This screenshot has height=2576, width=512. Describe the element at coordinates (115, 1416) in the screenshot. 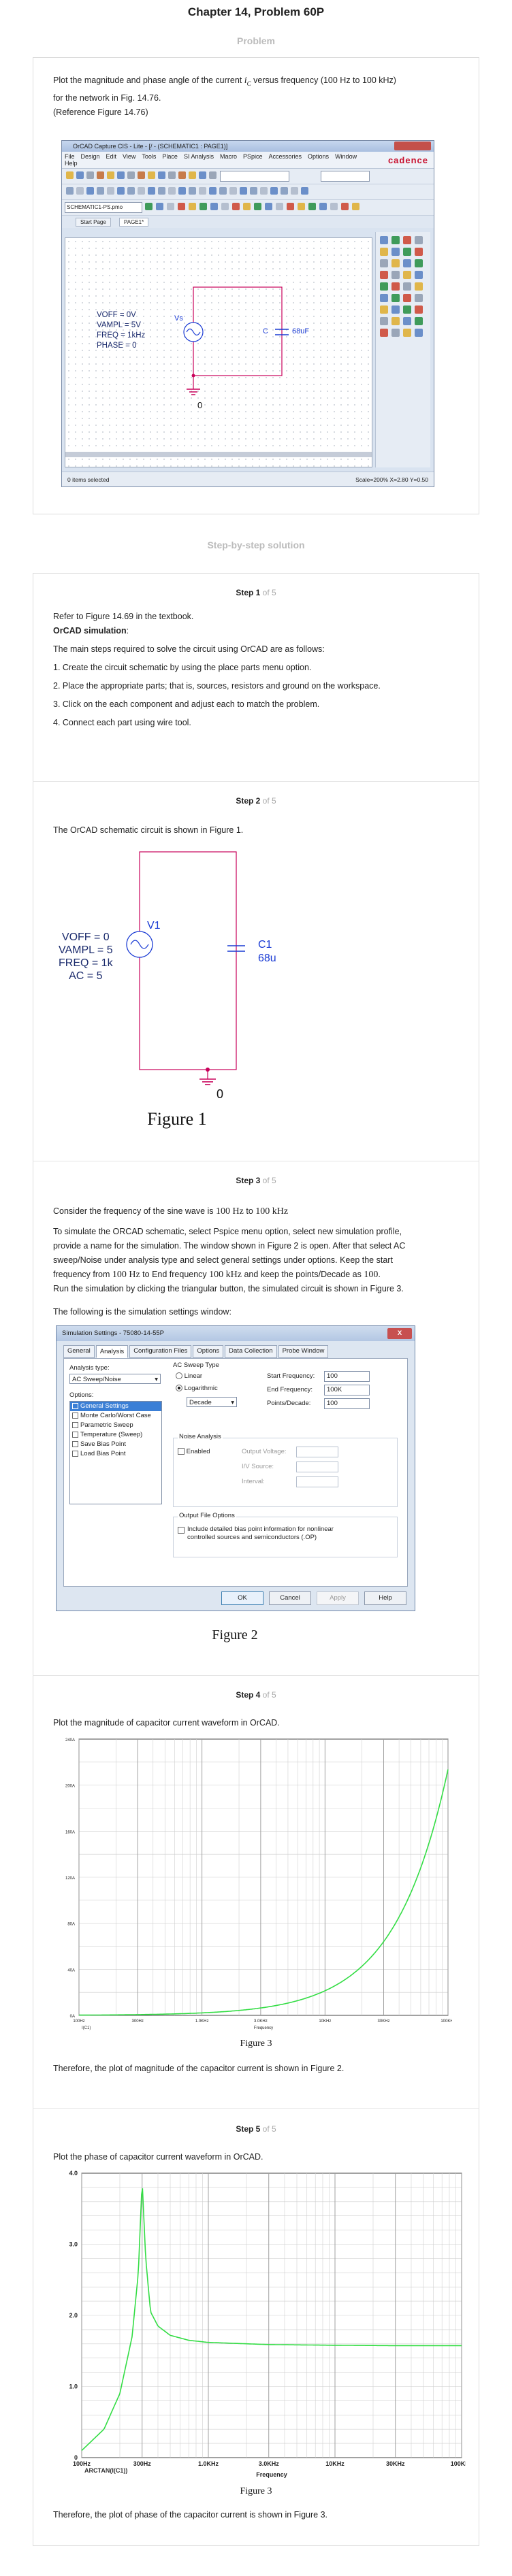

I see `option-item: Monte Carlo/Worst Case` at that location.